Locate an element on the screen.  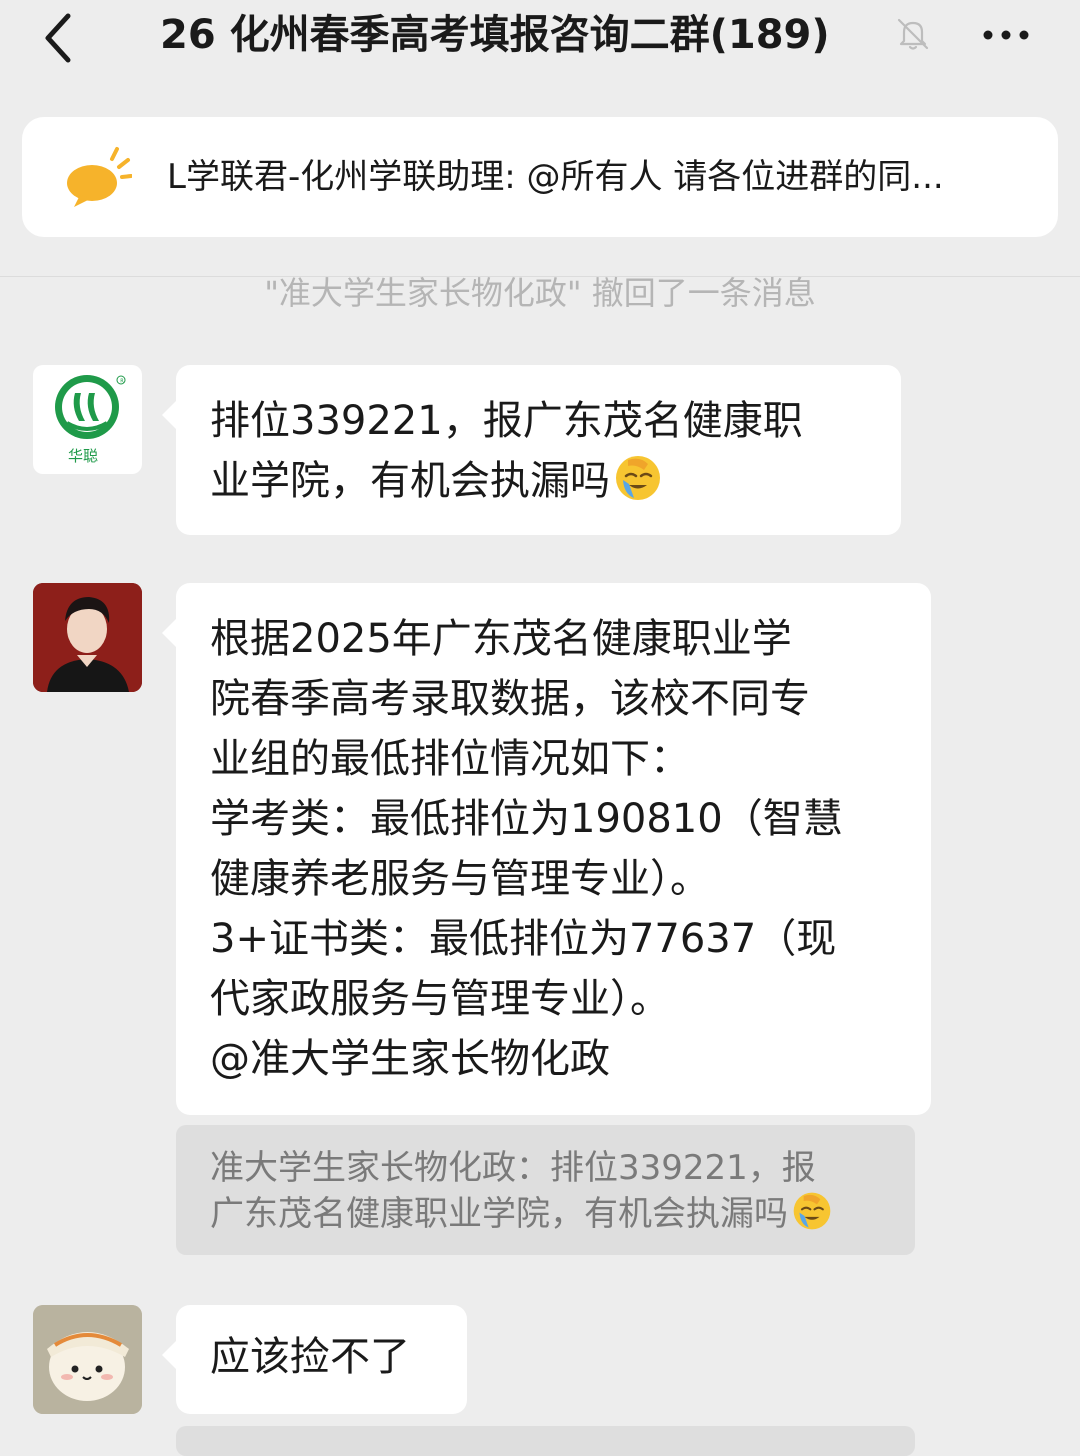
more-options-button is located at coordinates (1006, 35).